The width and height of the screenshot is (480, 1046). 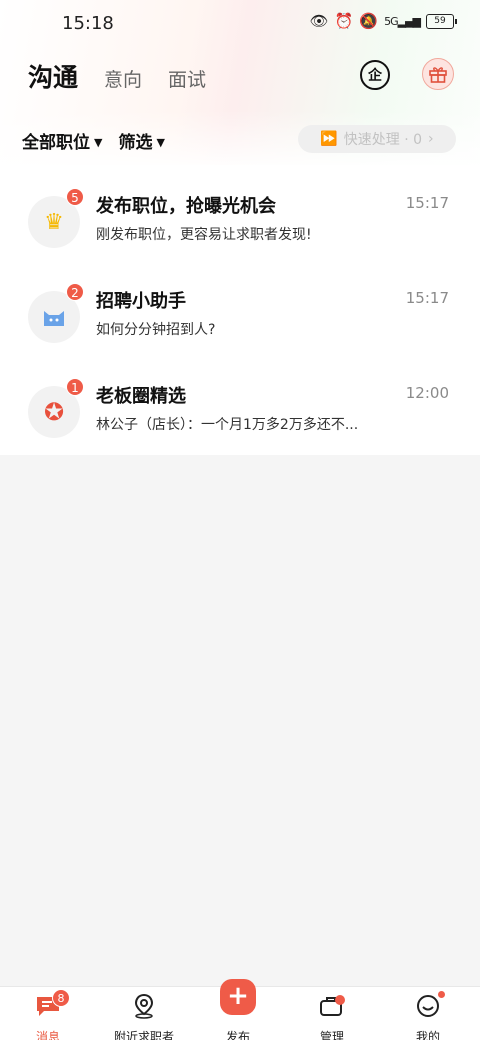 I want to click on battery-icon: 59, so click(x=441, y=21).